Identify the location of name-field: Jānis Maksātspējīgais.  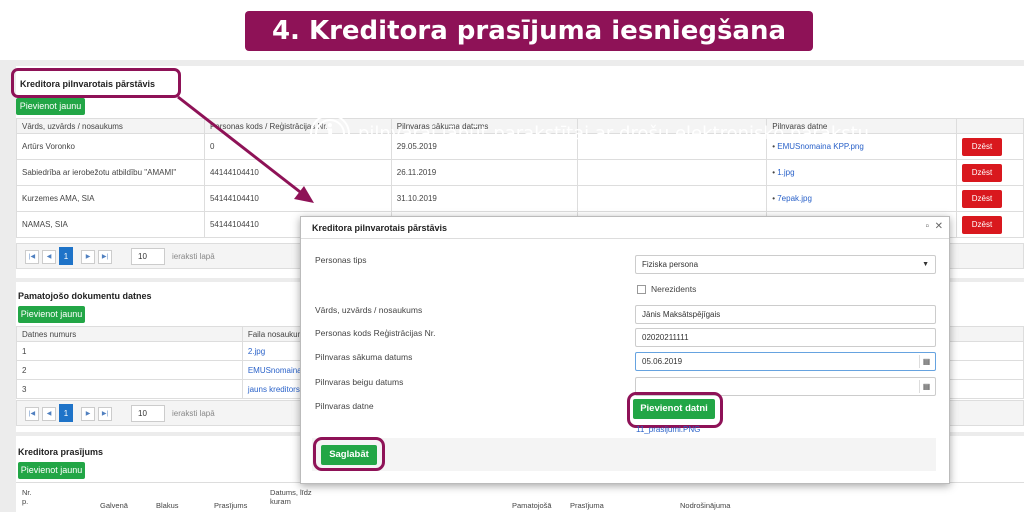
(785, 314).